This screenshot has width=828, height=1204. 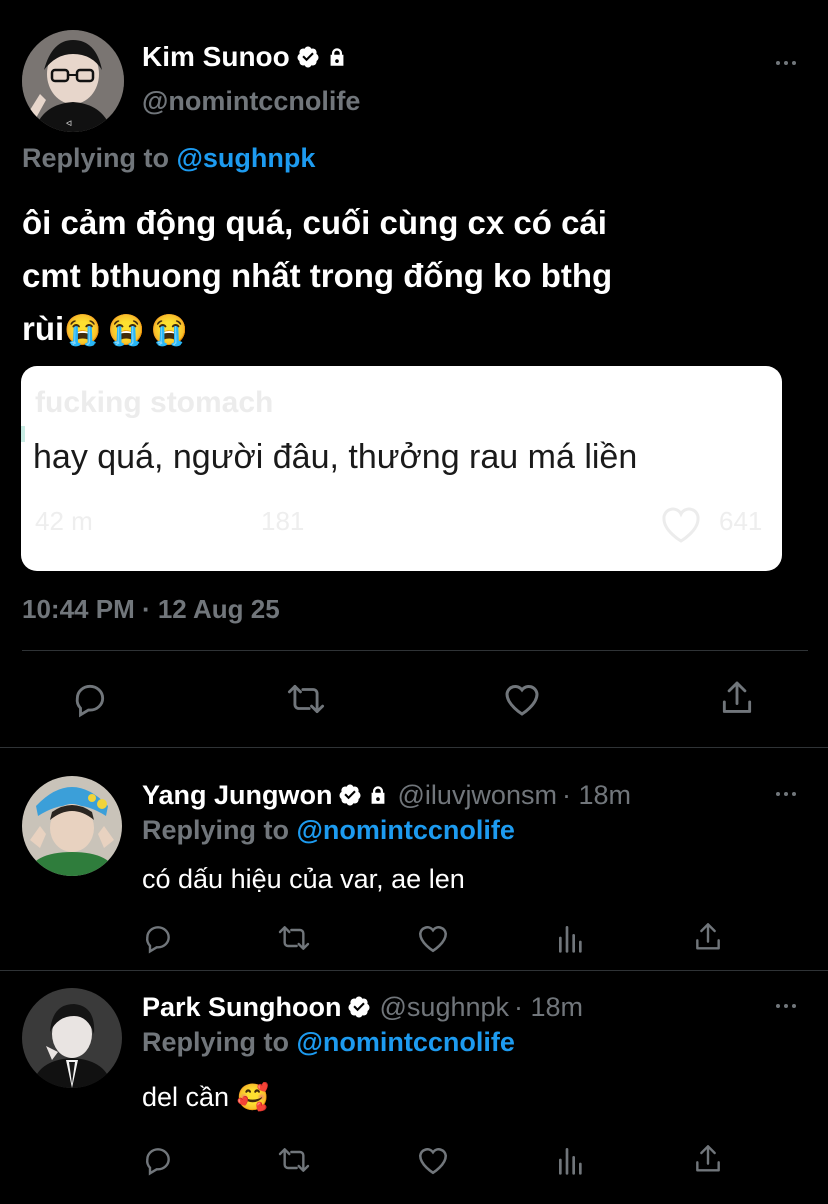 What do you see at coordinates (129, 330) in the screenshot?
I see `crying-emoji: 😭😭😭` at bounding box center [129, 330].